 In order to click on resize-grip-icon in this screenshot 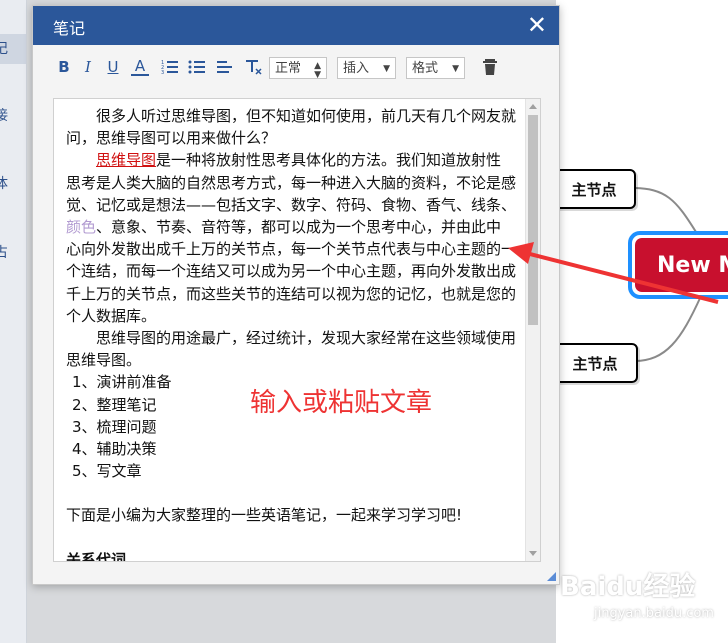, I will do `click(551, 576)`.